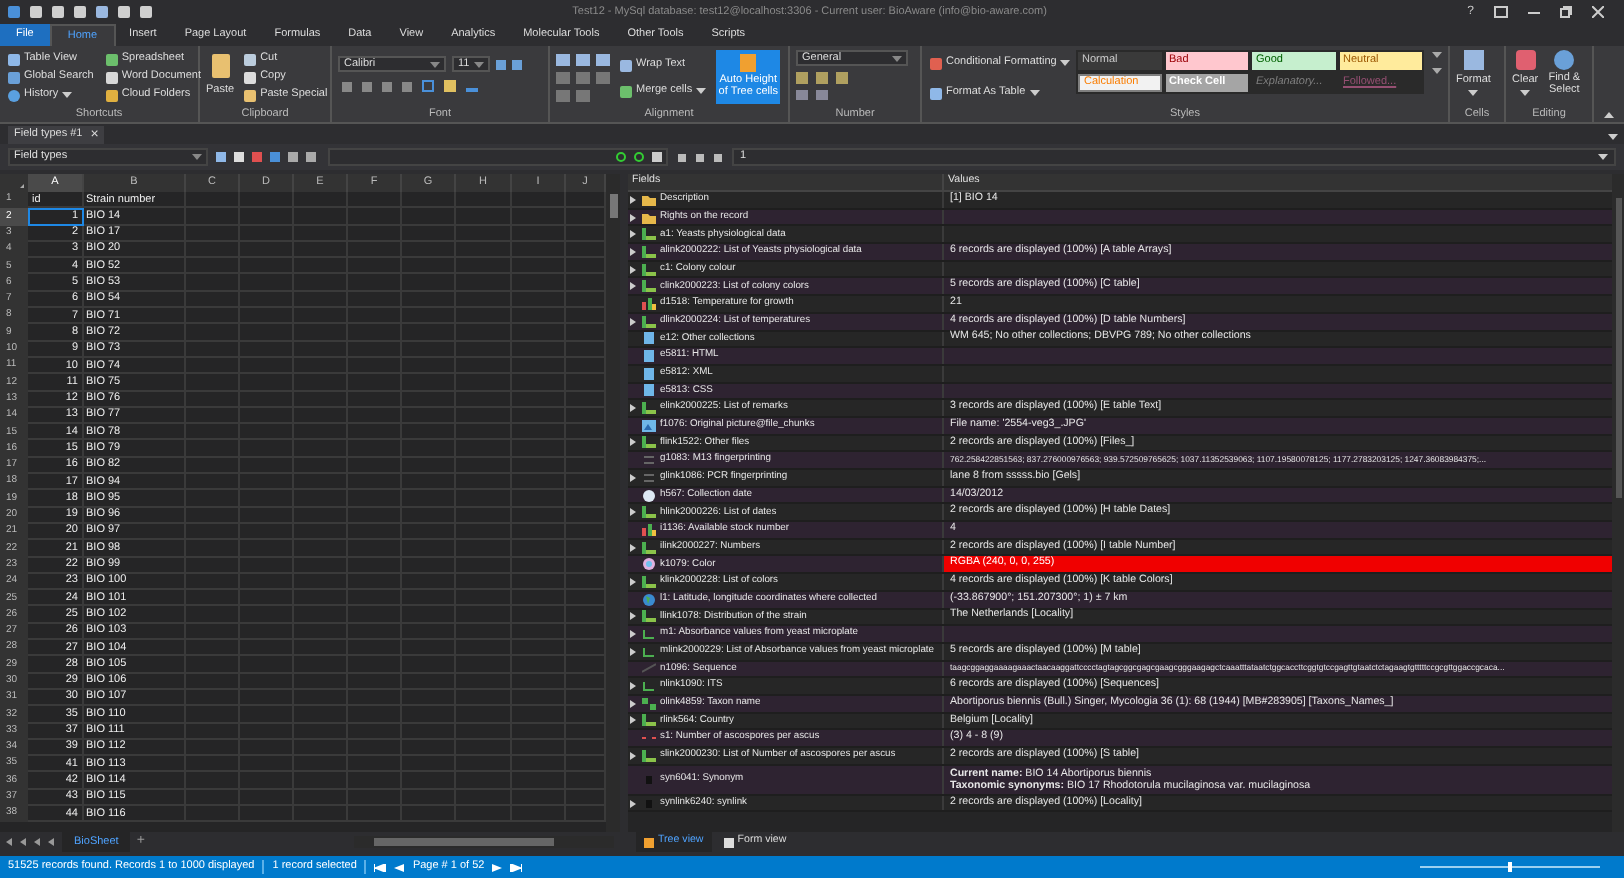 Image resolution: width=1624 pixels, height=878 pixels. Describe the element at coordinates (399, 867) in the screenshot. I see `previous-page-icon` at that location.